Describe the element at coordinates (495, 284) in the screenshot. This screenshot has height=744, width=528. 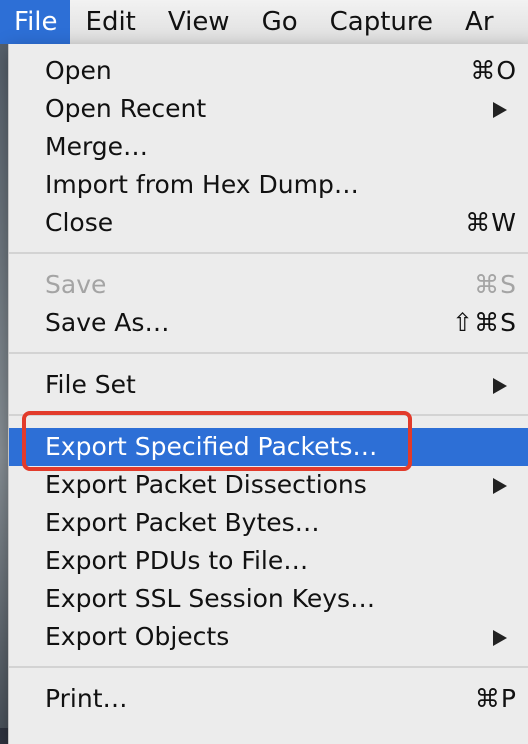
I see `shortcut-save: ⌘S` at that location.